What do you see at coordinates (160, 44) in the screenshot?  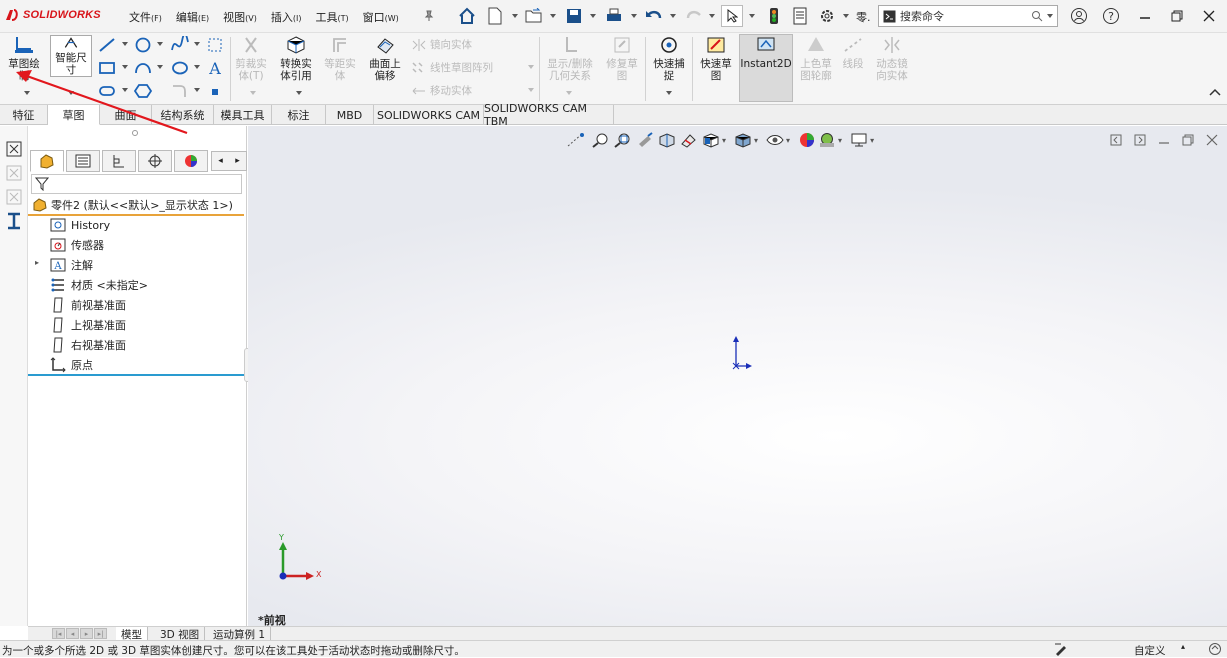 I see `circle-dropdown-icon` at bounding box center [160, 44].